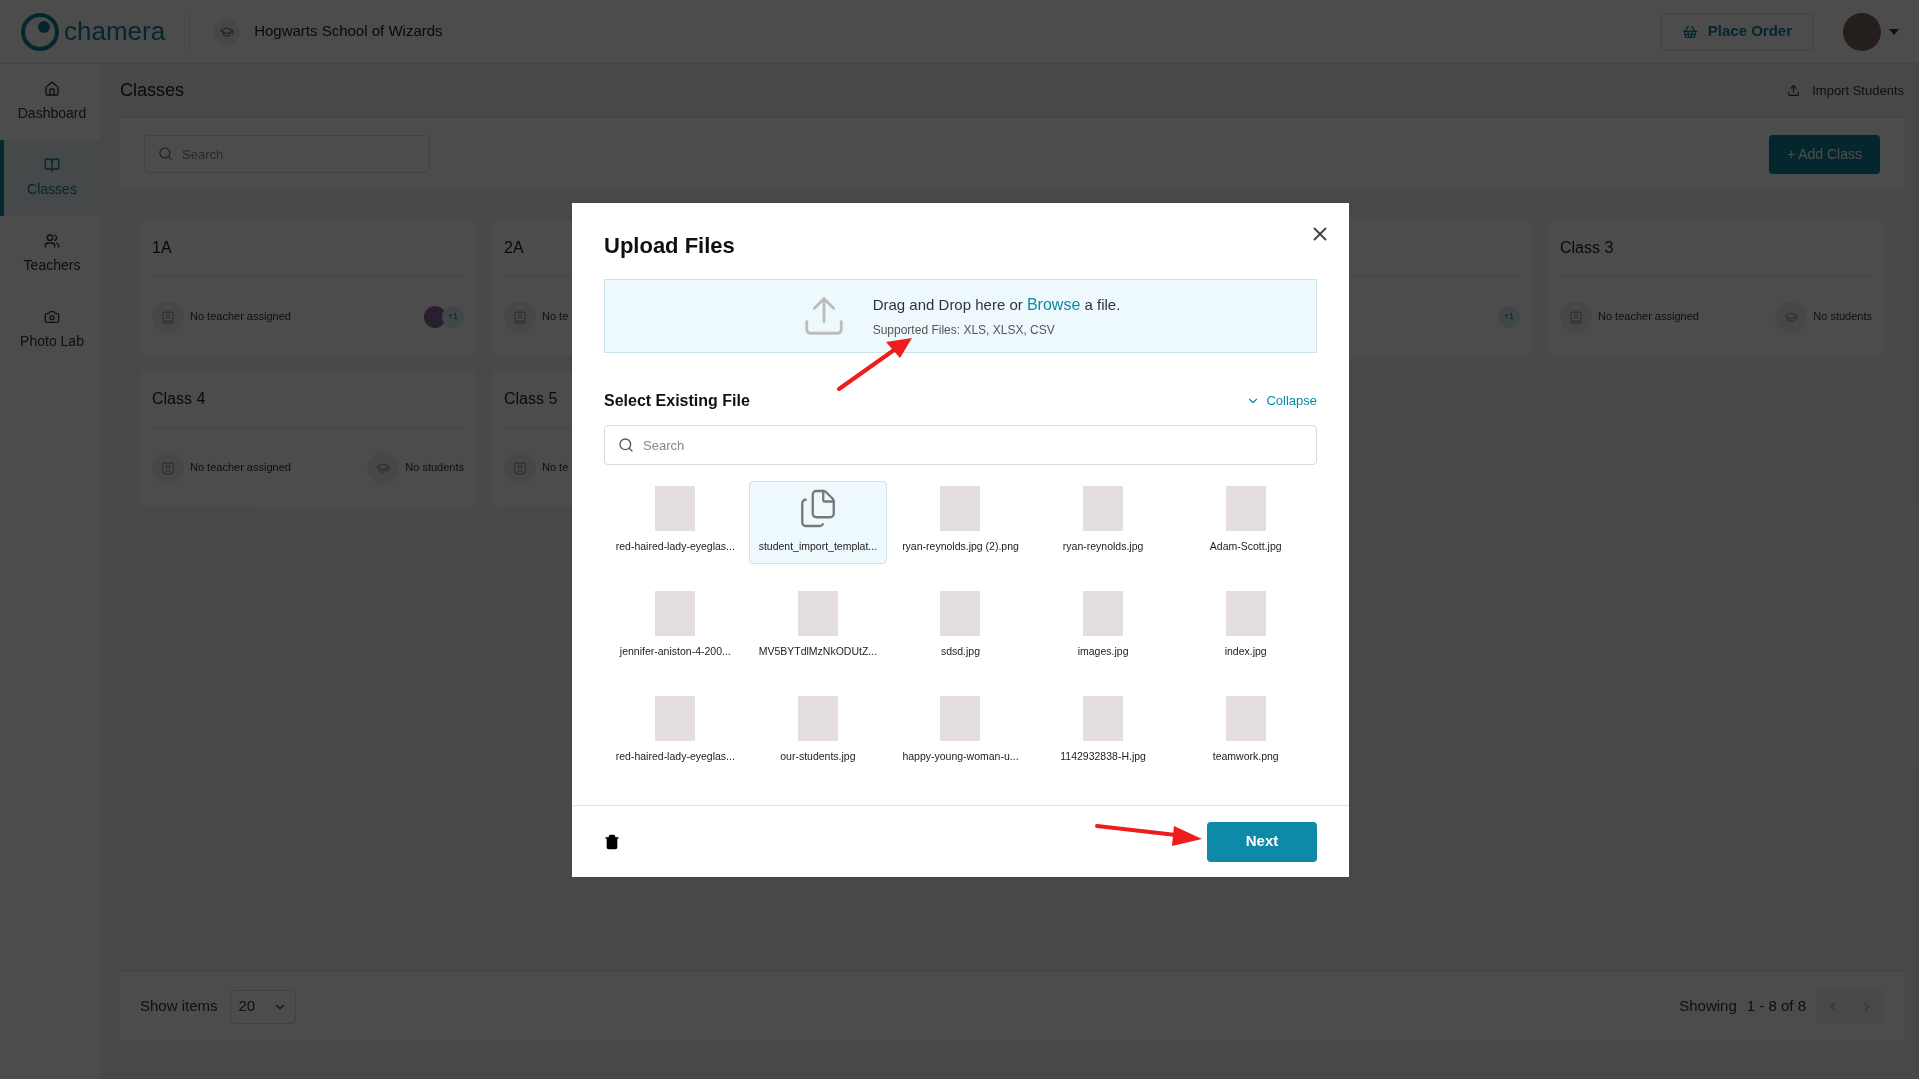 This screenshot has width=1919, height=1079. I want to click on file-tile: images.jpg, so click(1103, 627).